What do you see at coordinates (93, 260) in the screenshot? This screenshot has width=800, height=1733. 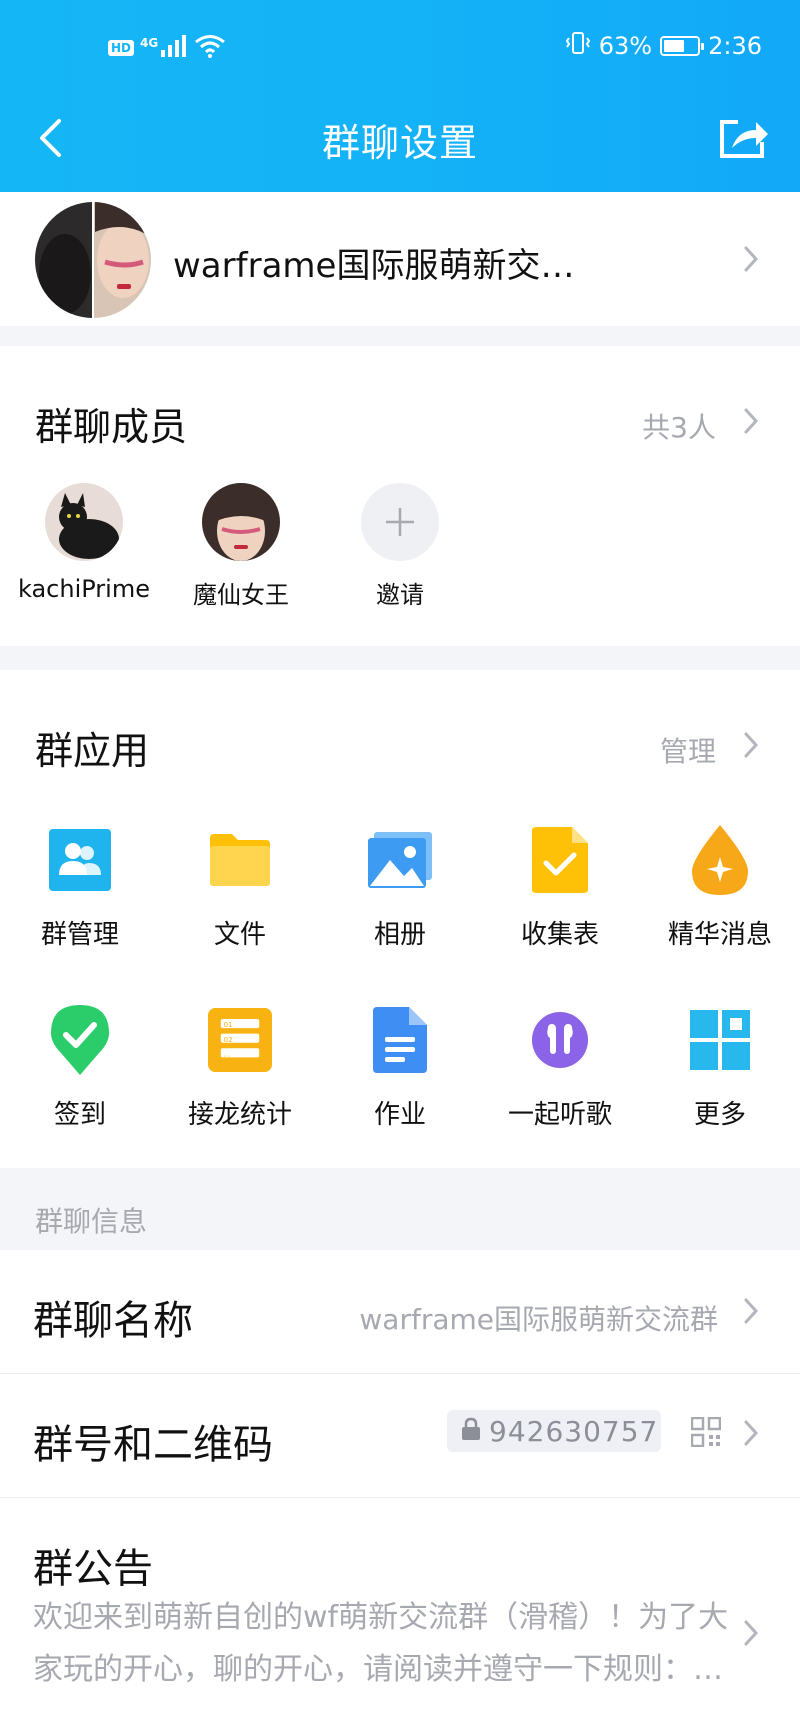 I see `group-avatar` at bounding box center [93, 260].